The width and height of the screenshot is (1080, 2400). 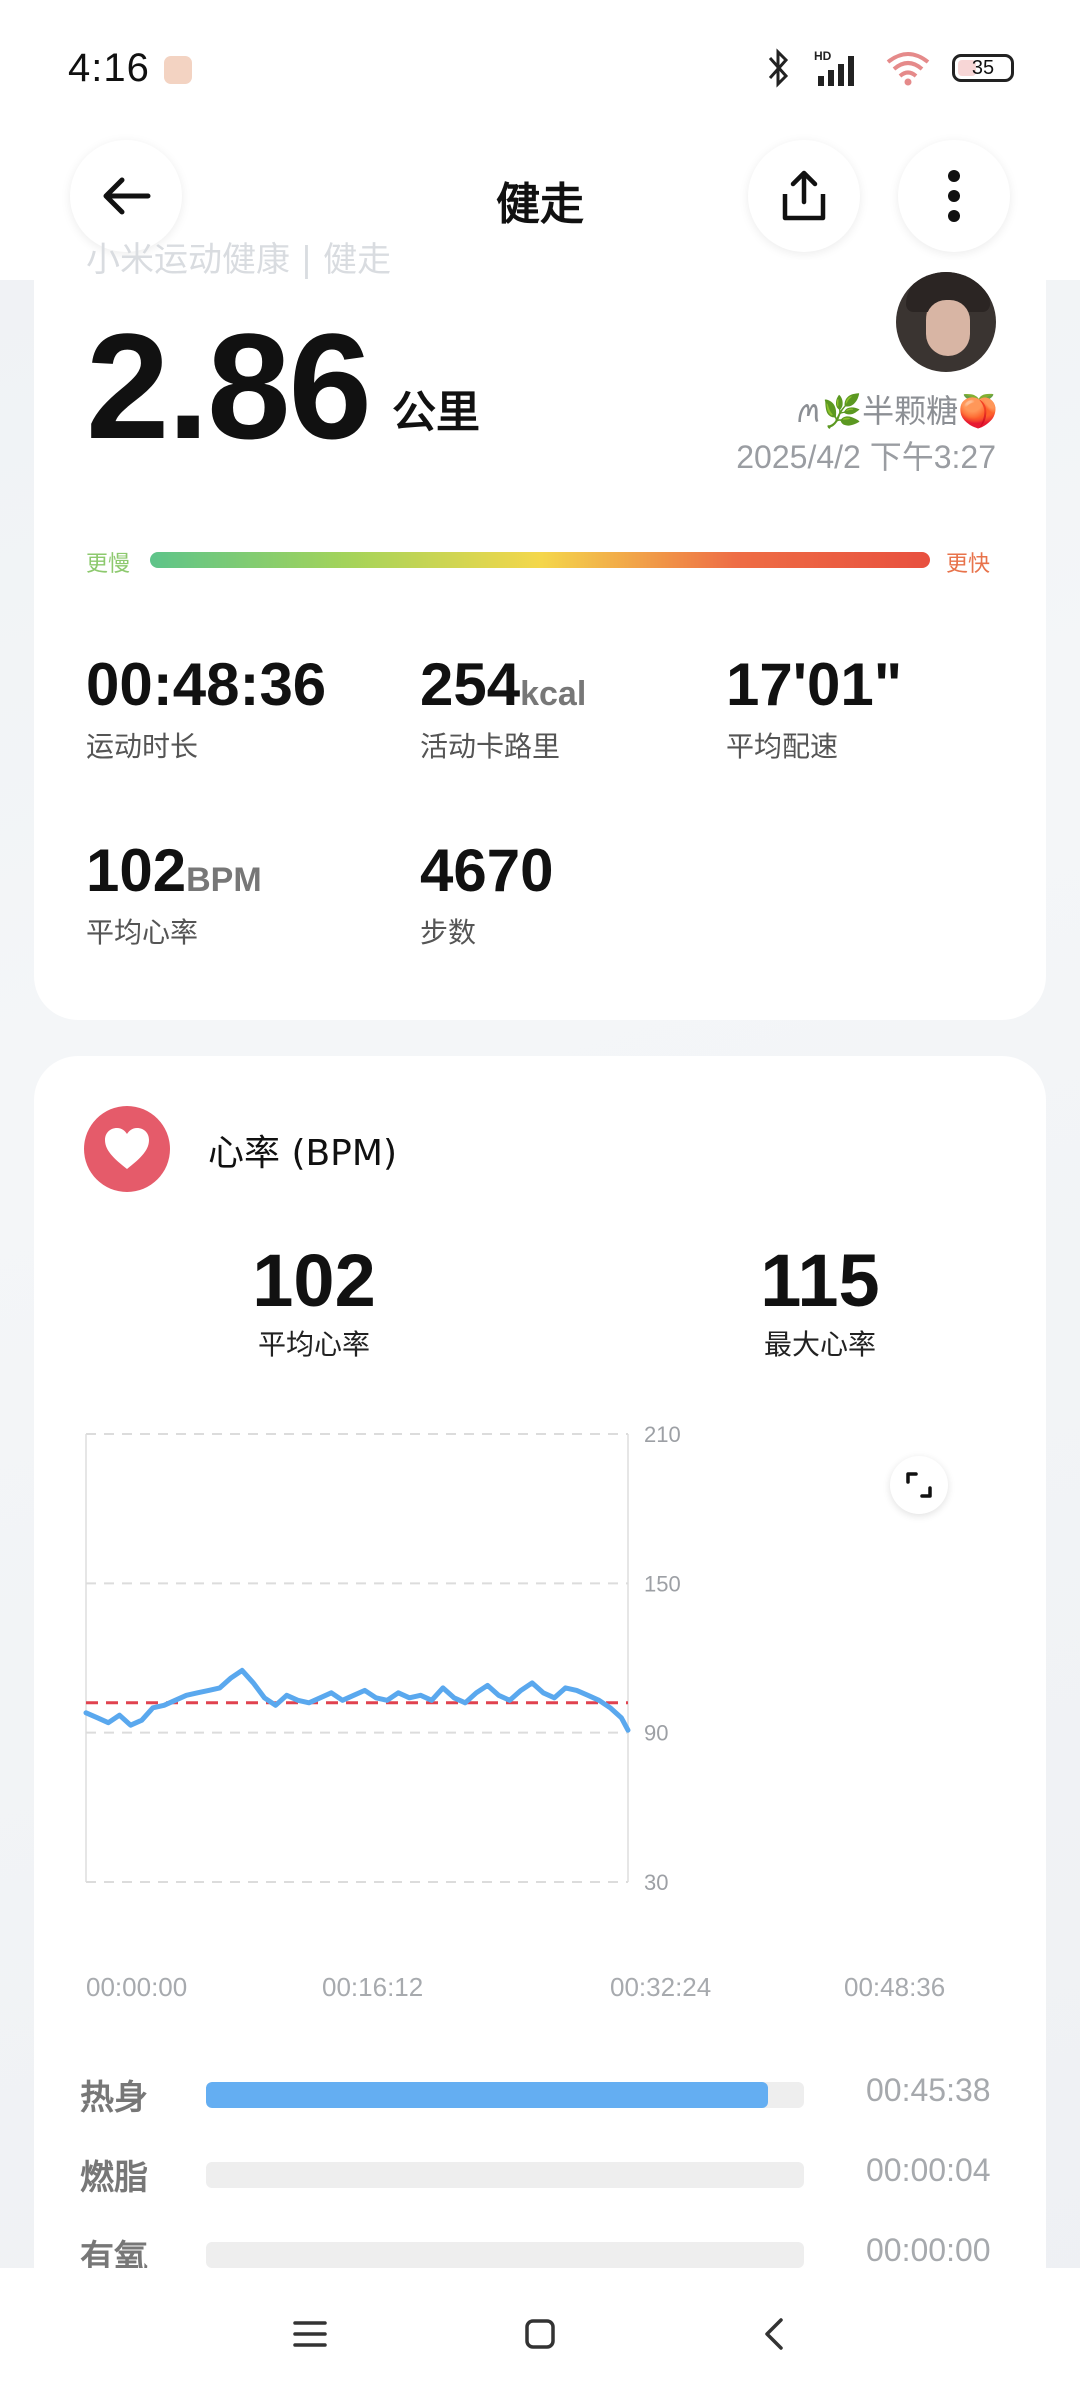 I want to click on stat-pace: 17'01" 平均配速, so click(x=814, y=707).